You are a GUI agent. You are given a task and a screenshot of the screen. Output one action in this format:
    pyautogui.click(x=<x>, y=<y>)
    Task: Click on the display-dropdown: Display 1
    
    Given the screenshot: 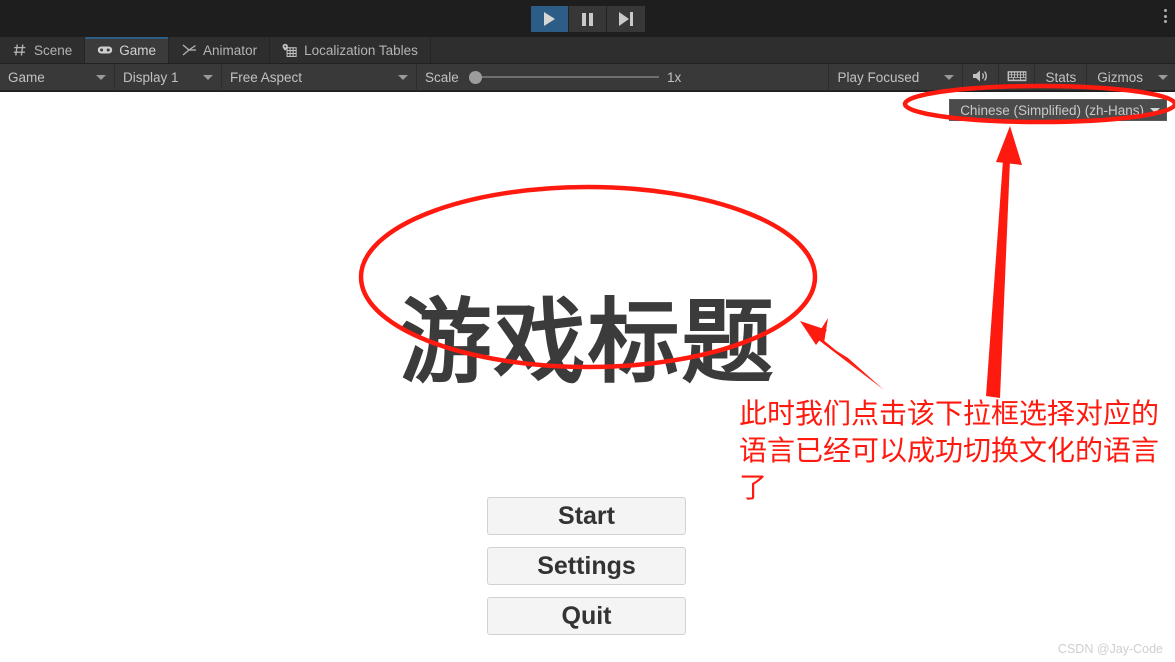 What is the action you would take?
    pyautogui.click(x=168, y=77)
    